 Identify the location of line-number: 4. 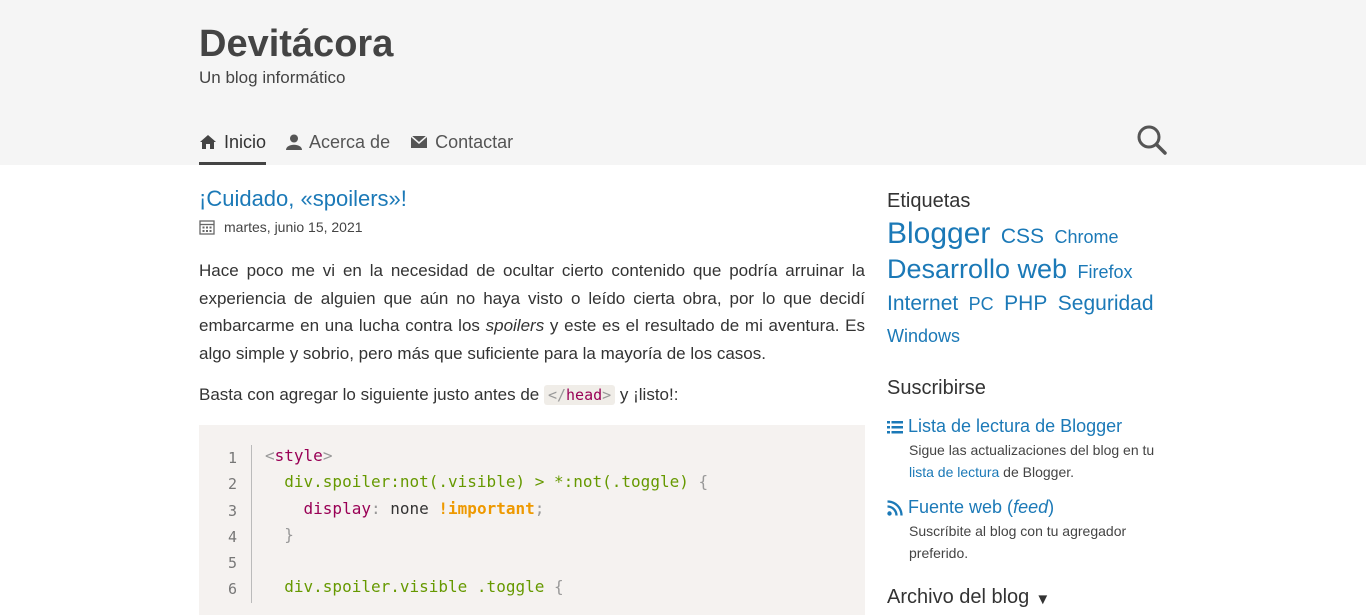
(232, 536).